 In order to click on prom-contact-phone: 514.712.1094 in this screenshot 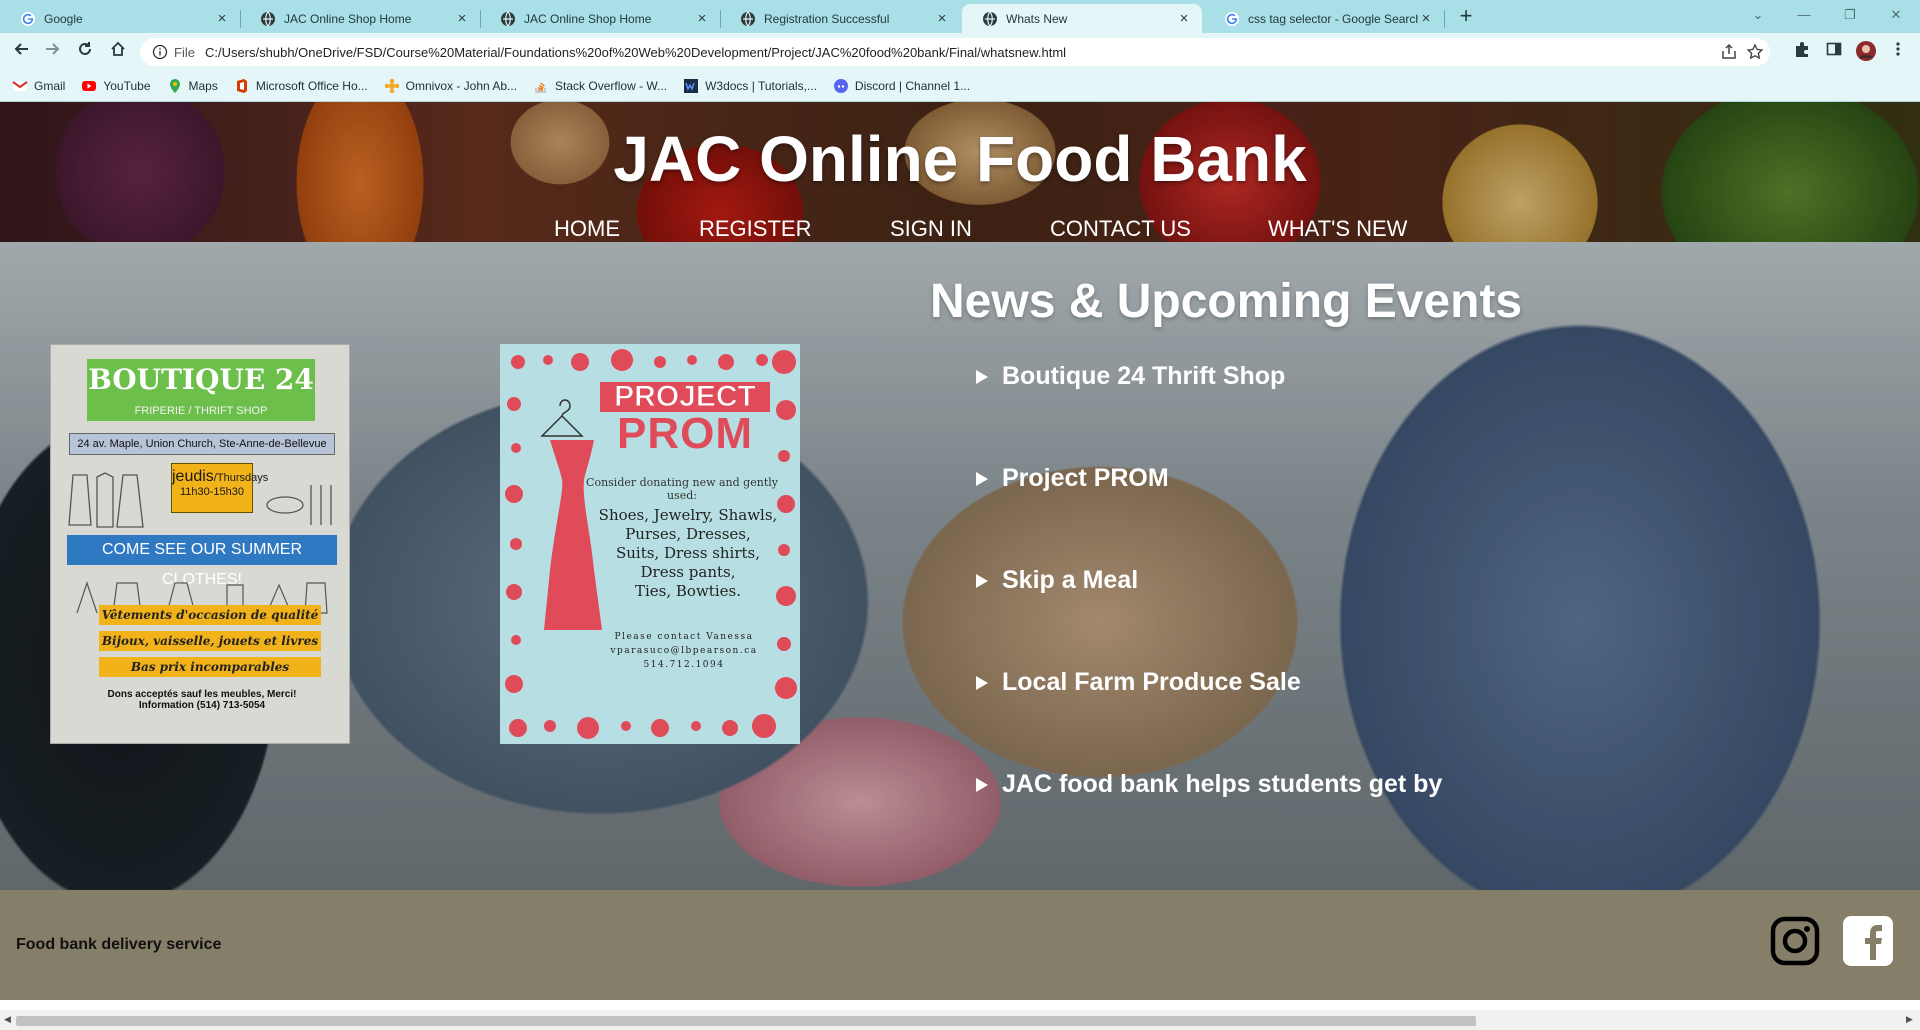, I will do `click(684, 665)`.